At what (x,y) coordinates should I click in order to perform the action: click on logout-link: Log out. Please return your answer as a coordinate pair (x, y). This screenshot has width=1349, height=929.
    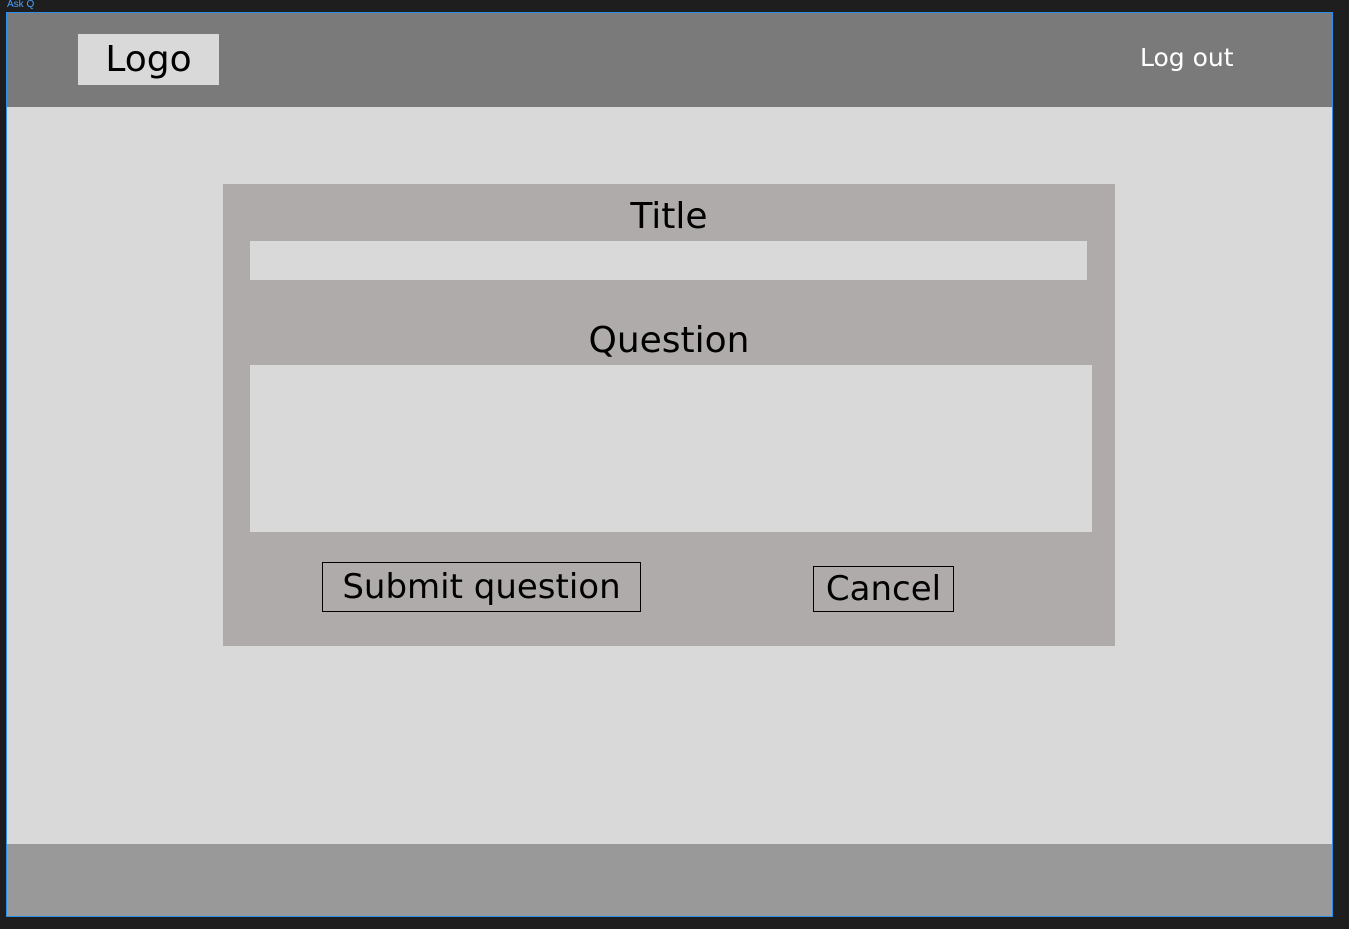
    Looking at the image, I should click on (1187, 57).